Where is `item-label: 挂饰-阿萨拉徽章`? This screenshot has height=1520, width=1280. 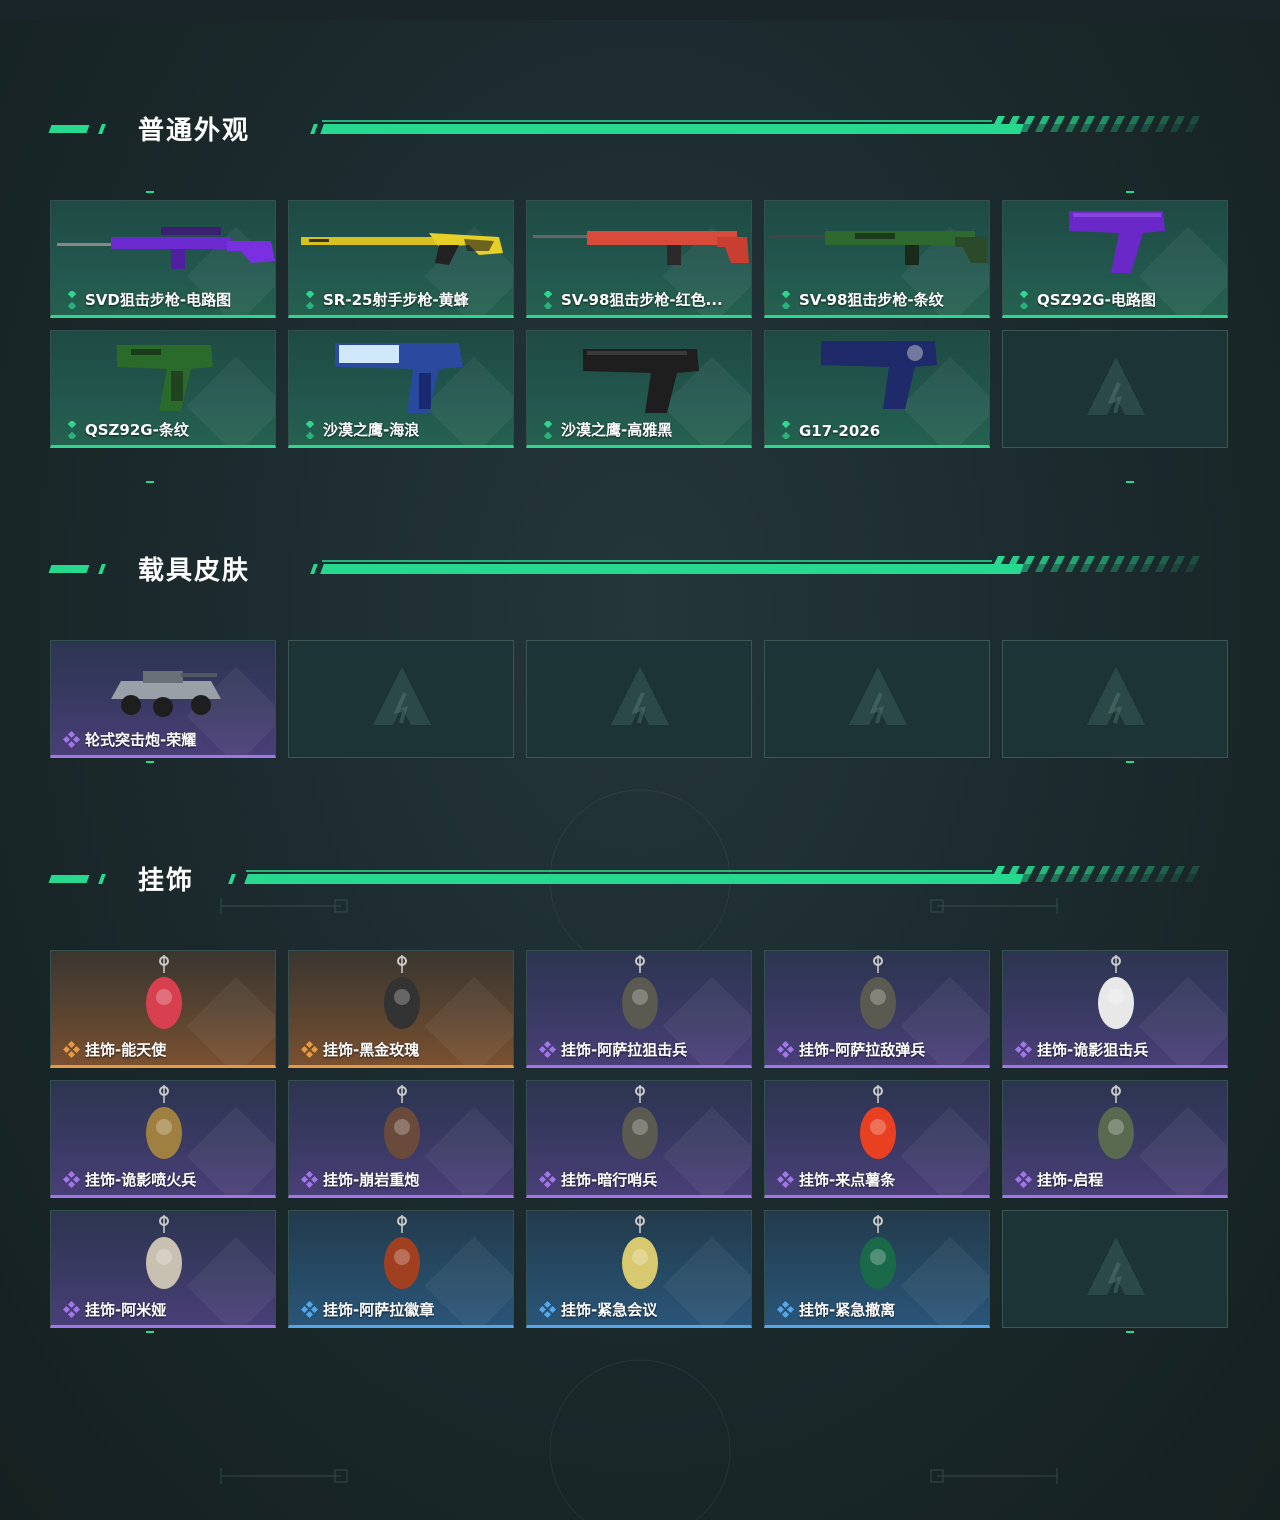 item-label: 挂饰-阿萨拉徽章 is located at coordinates (379, 1310).